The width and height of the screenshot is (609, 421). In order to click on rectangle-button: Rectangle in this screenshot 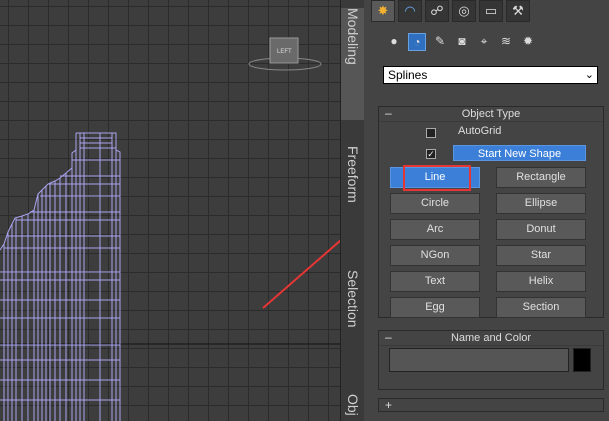, I will do `click(541, 177)`.